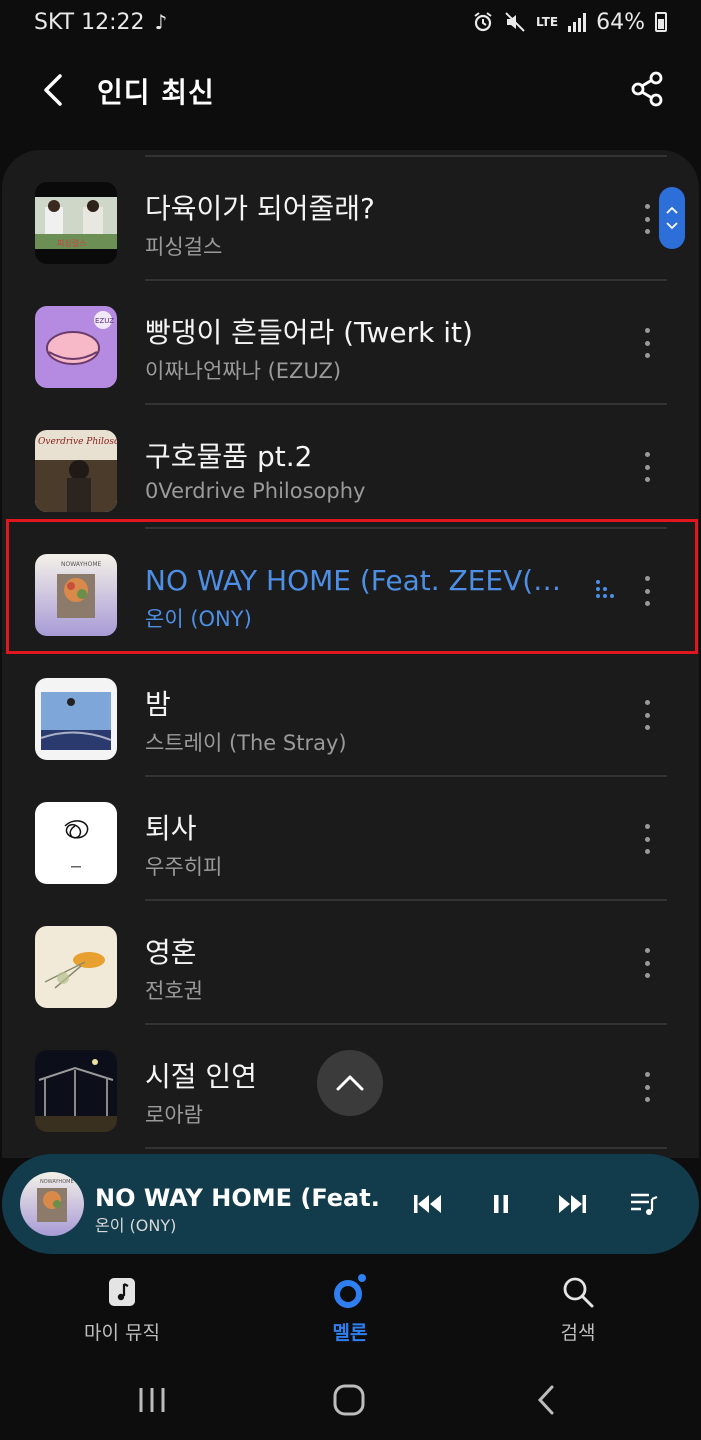  I want to click on back-button, so click(54, 90).